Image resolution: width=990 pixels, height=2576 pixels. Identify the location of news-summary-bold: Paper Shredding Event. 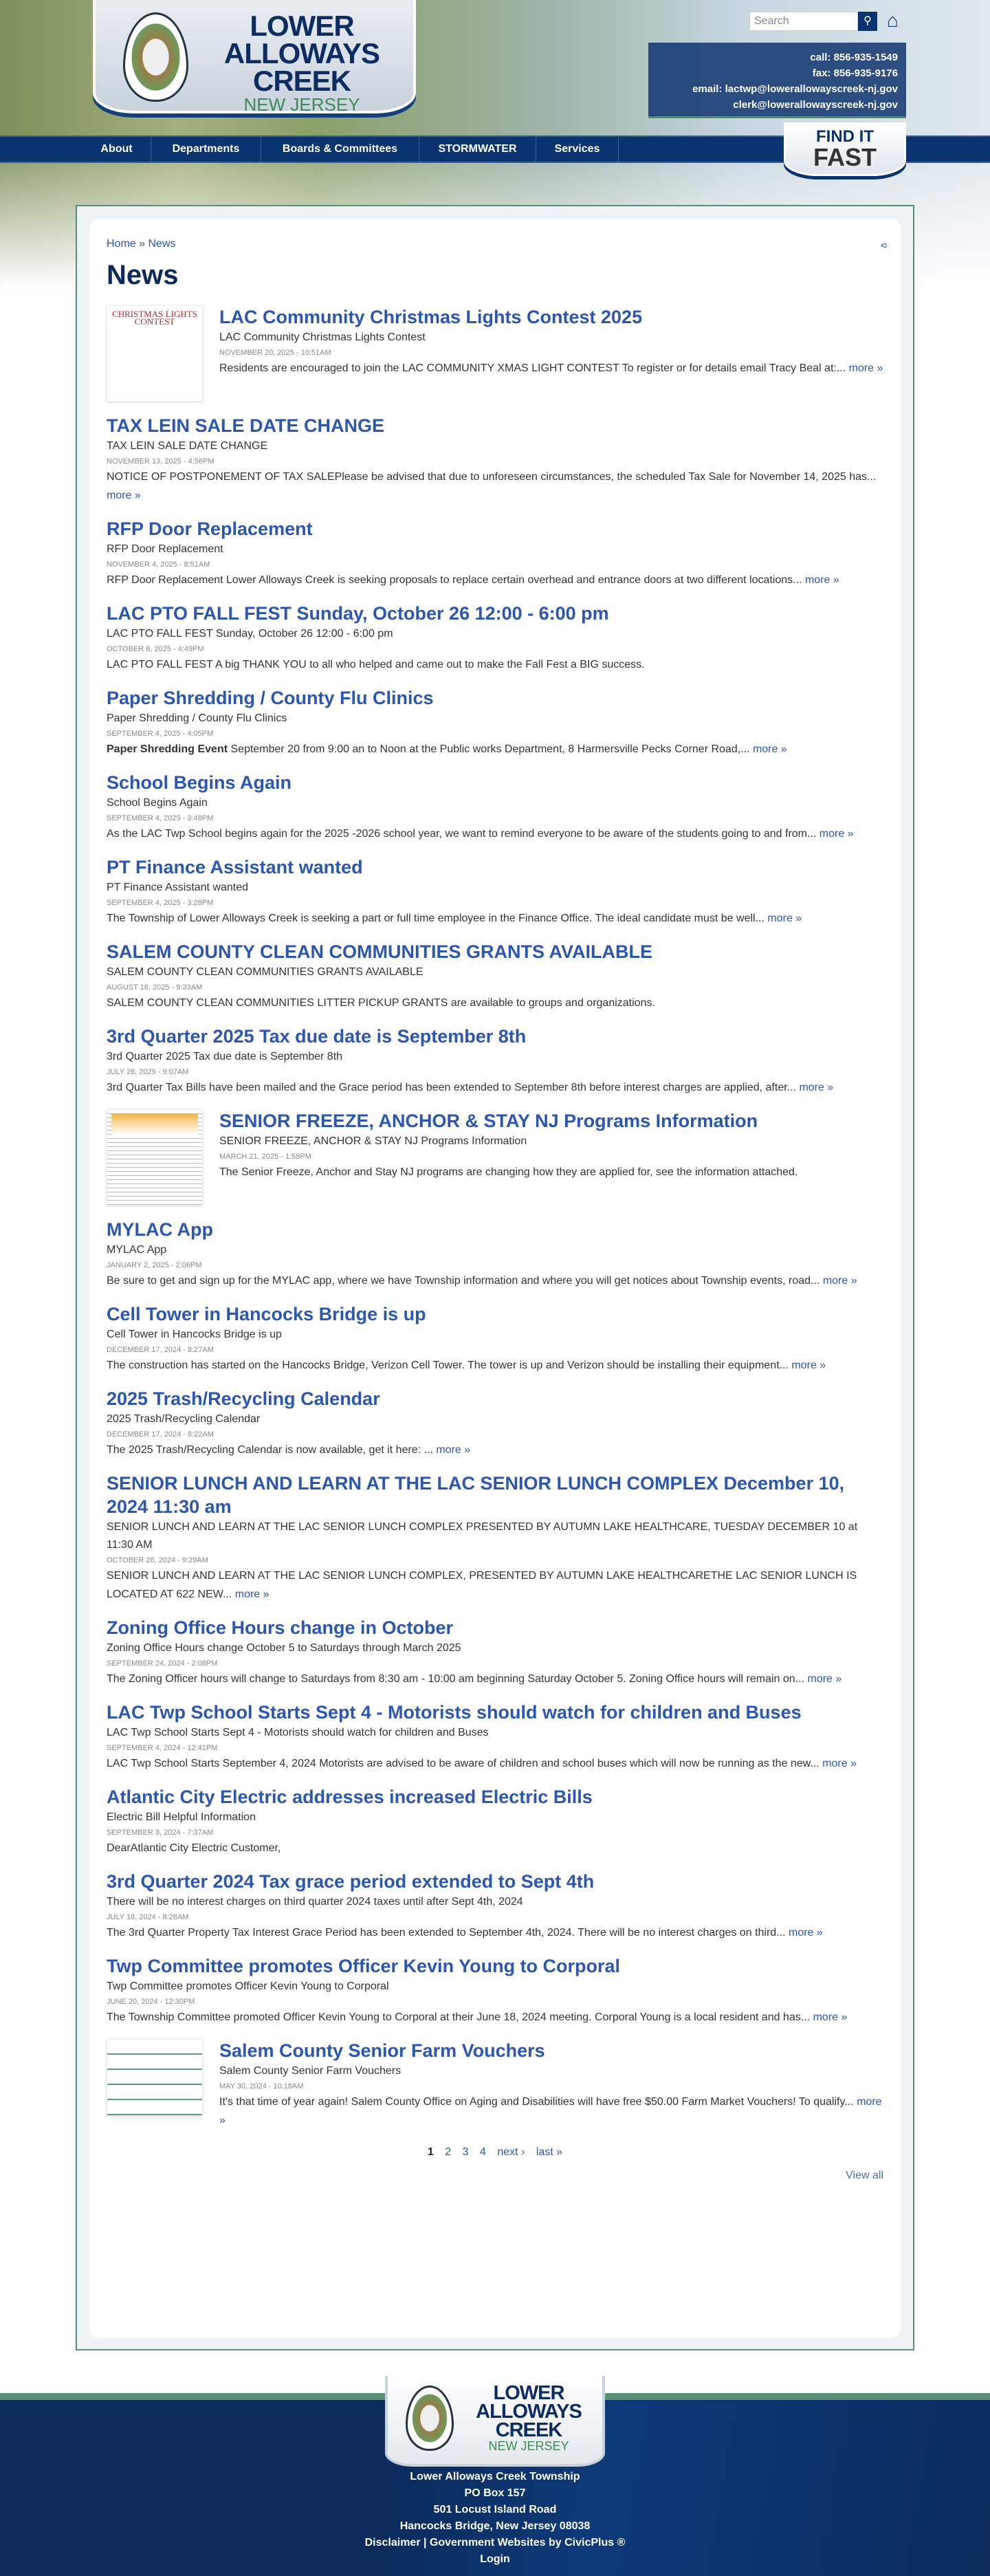
(167, 749).